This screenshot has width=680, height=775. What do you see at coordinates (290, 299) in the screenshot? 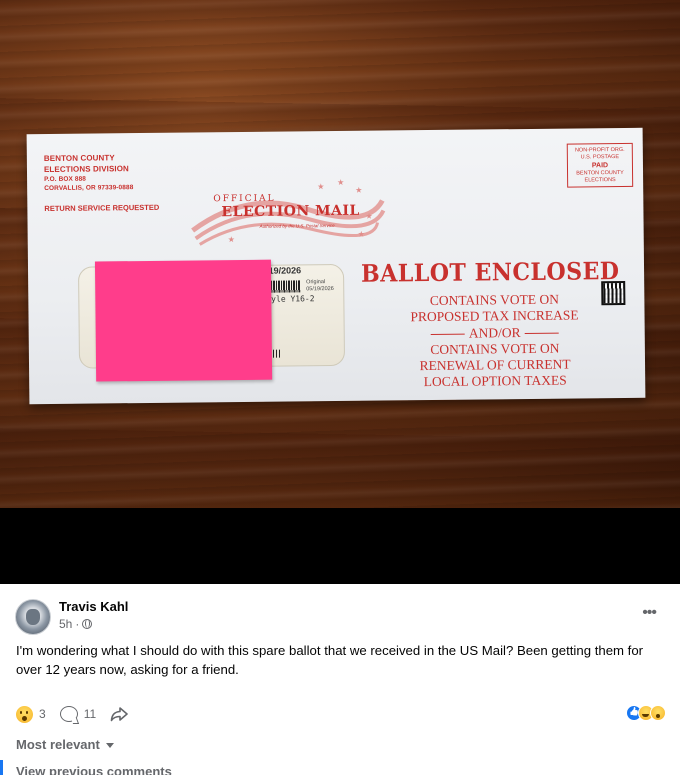
I see `window-style: tyle Y16-2` at bounding box center [290, 299].